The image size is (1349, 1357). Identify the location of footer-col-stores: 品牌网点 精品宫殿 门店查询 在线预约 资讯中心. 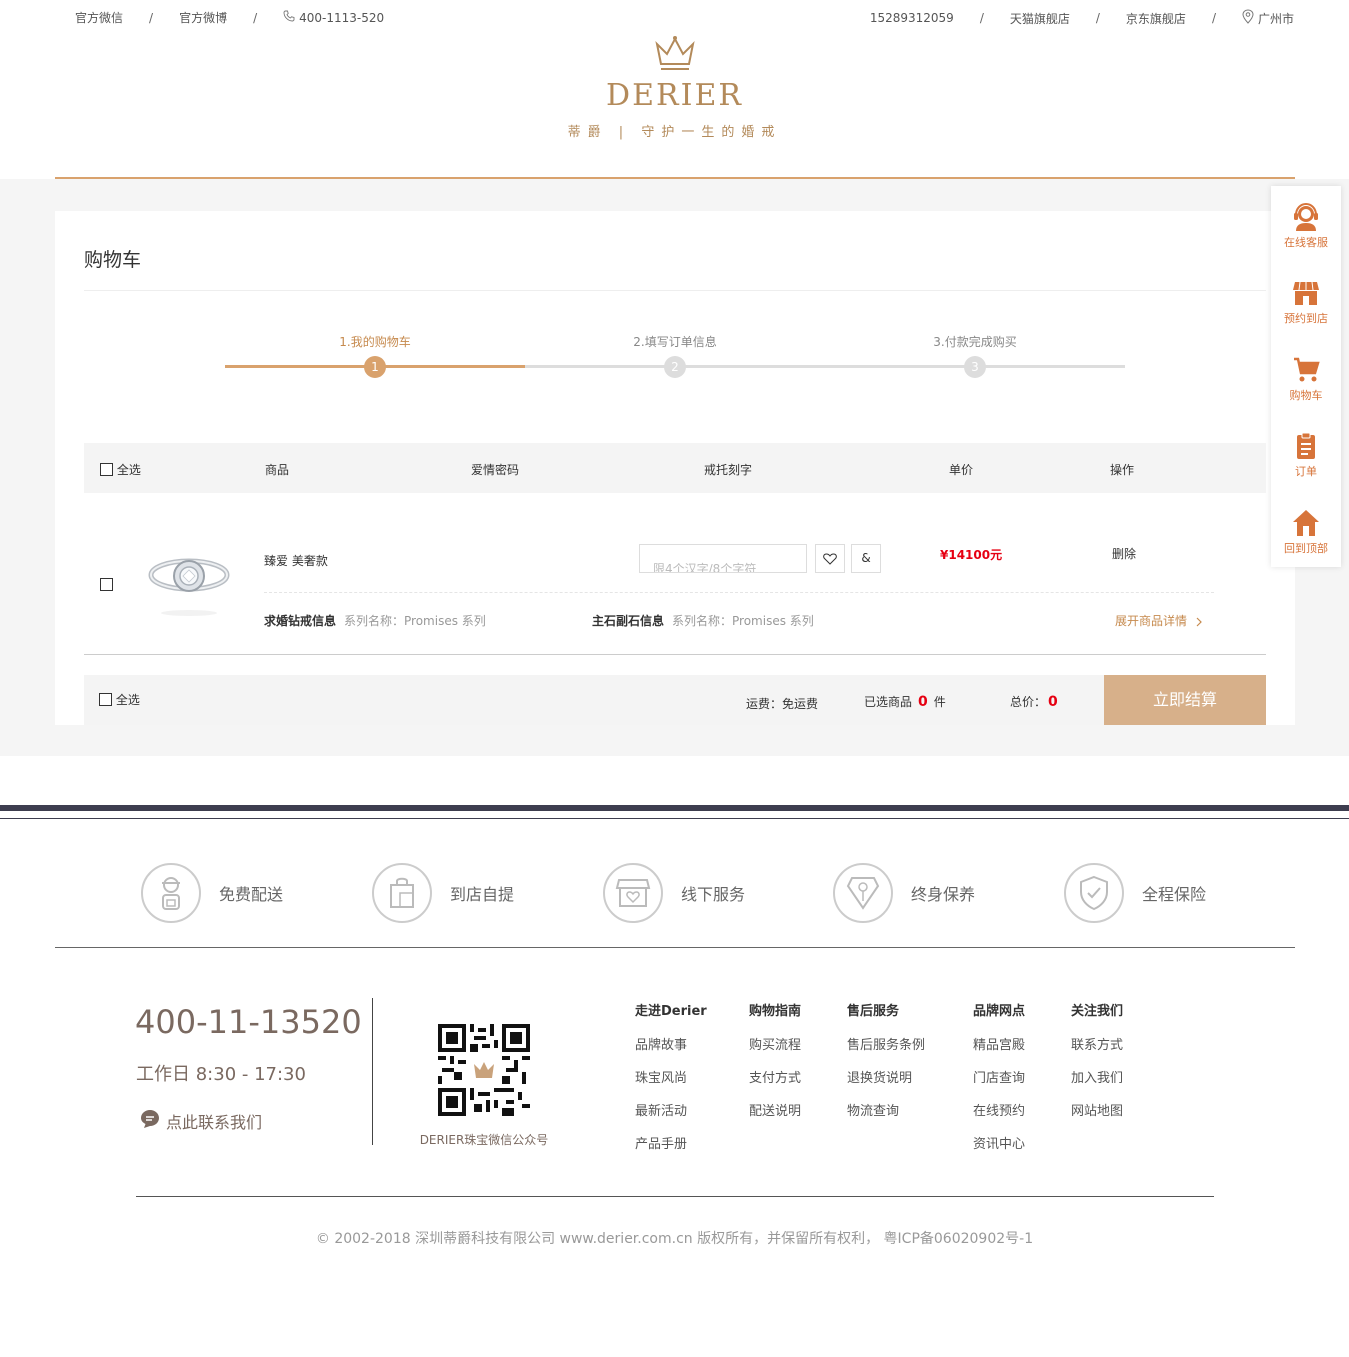
(999, 1083).